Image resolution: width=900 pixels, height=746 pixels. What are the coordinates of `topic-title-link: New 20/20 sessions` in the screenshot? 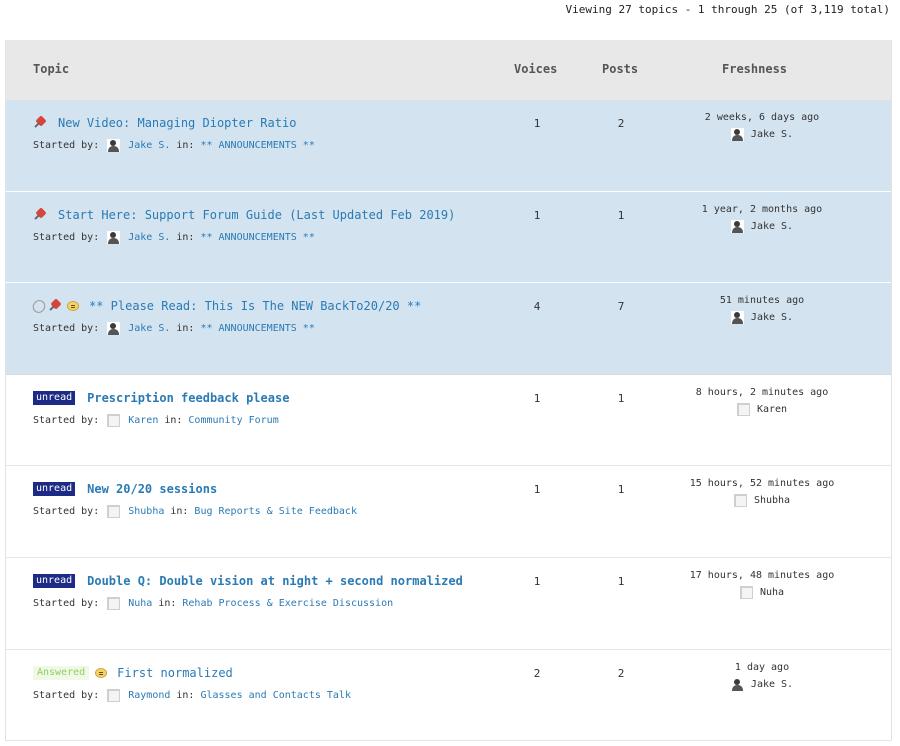 It's located at (152, 489).